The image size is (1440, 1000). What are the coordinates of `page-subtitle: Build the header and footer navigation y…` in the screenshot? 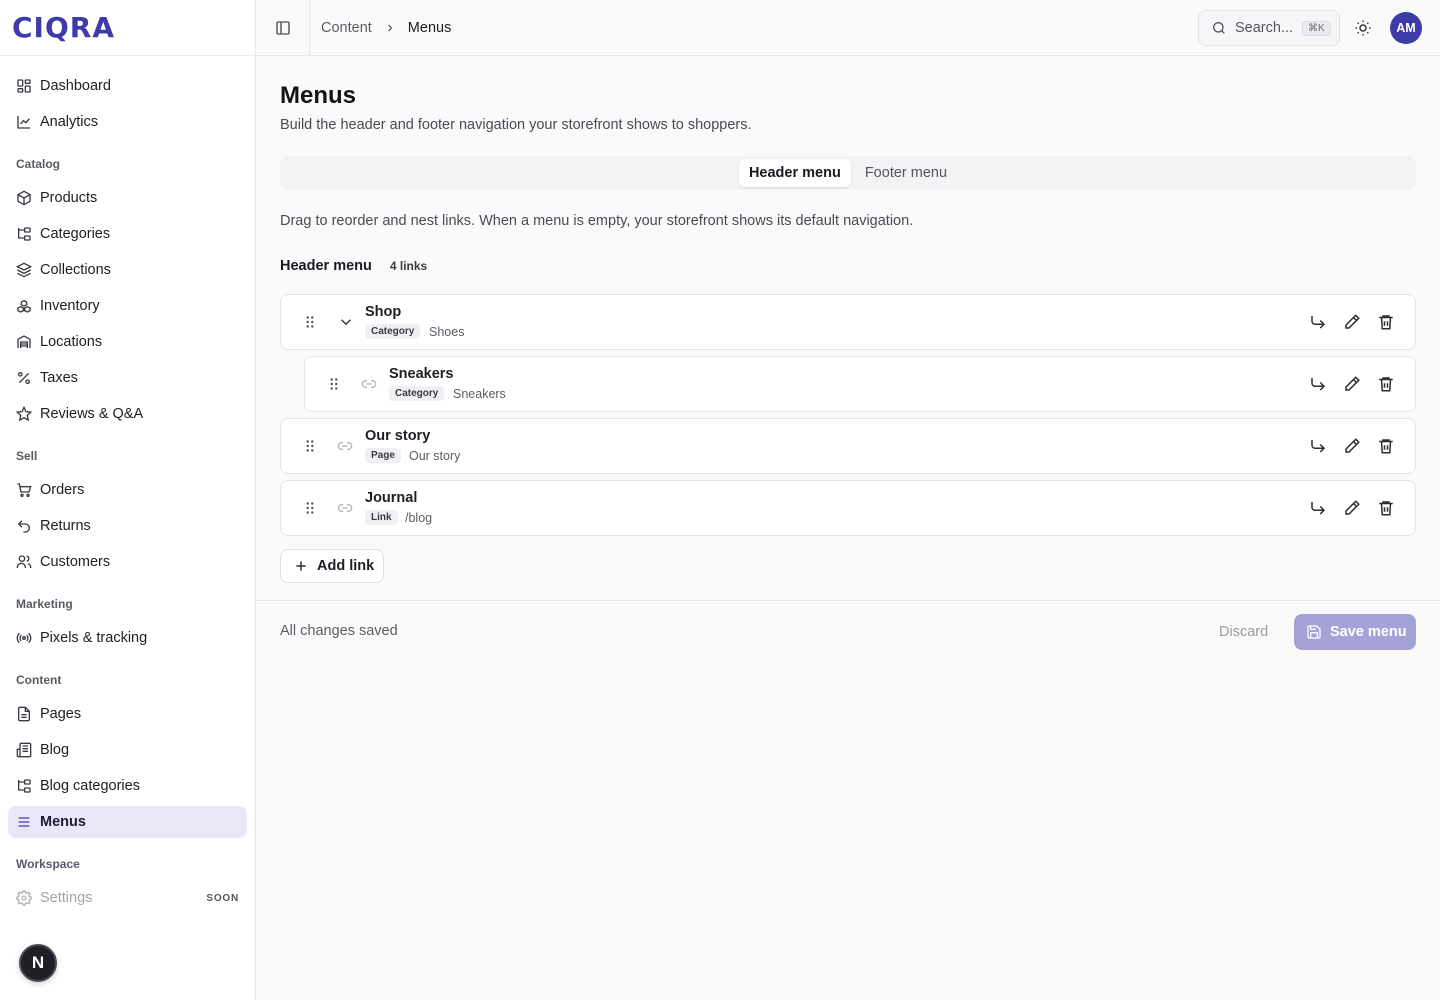 It's located at (516, 125).